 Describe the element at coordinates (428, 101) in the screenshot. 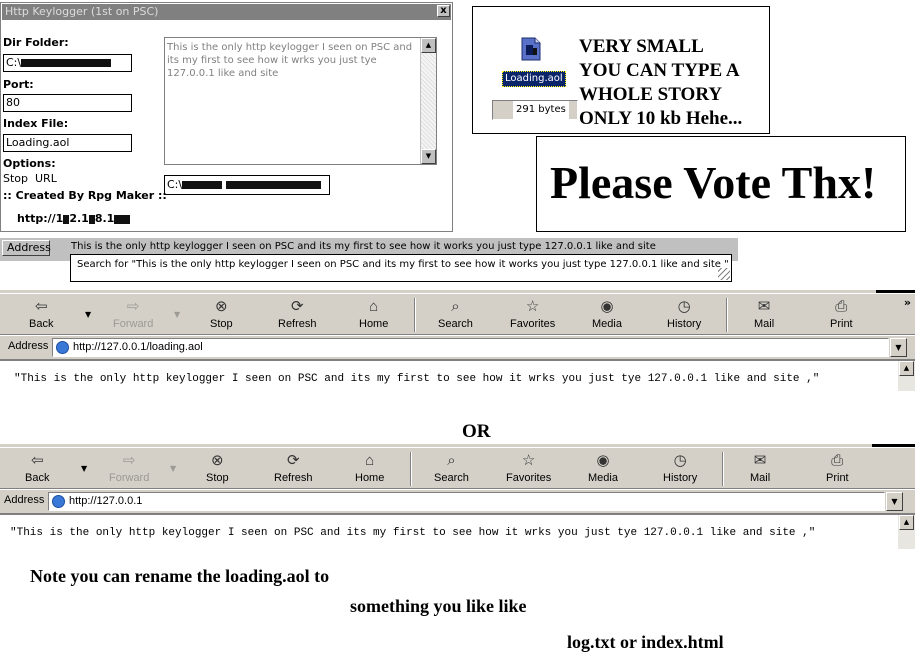

I see `textarea-scrollbar: ▲ ▼` at that location.